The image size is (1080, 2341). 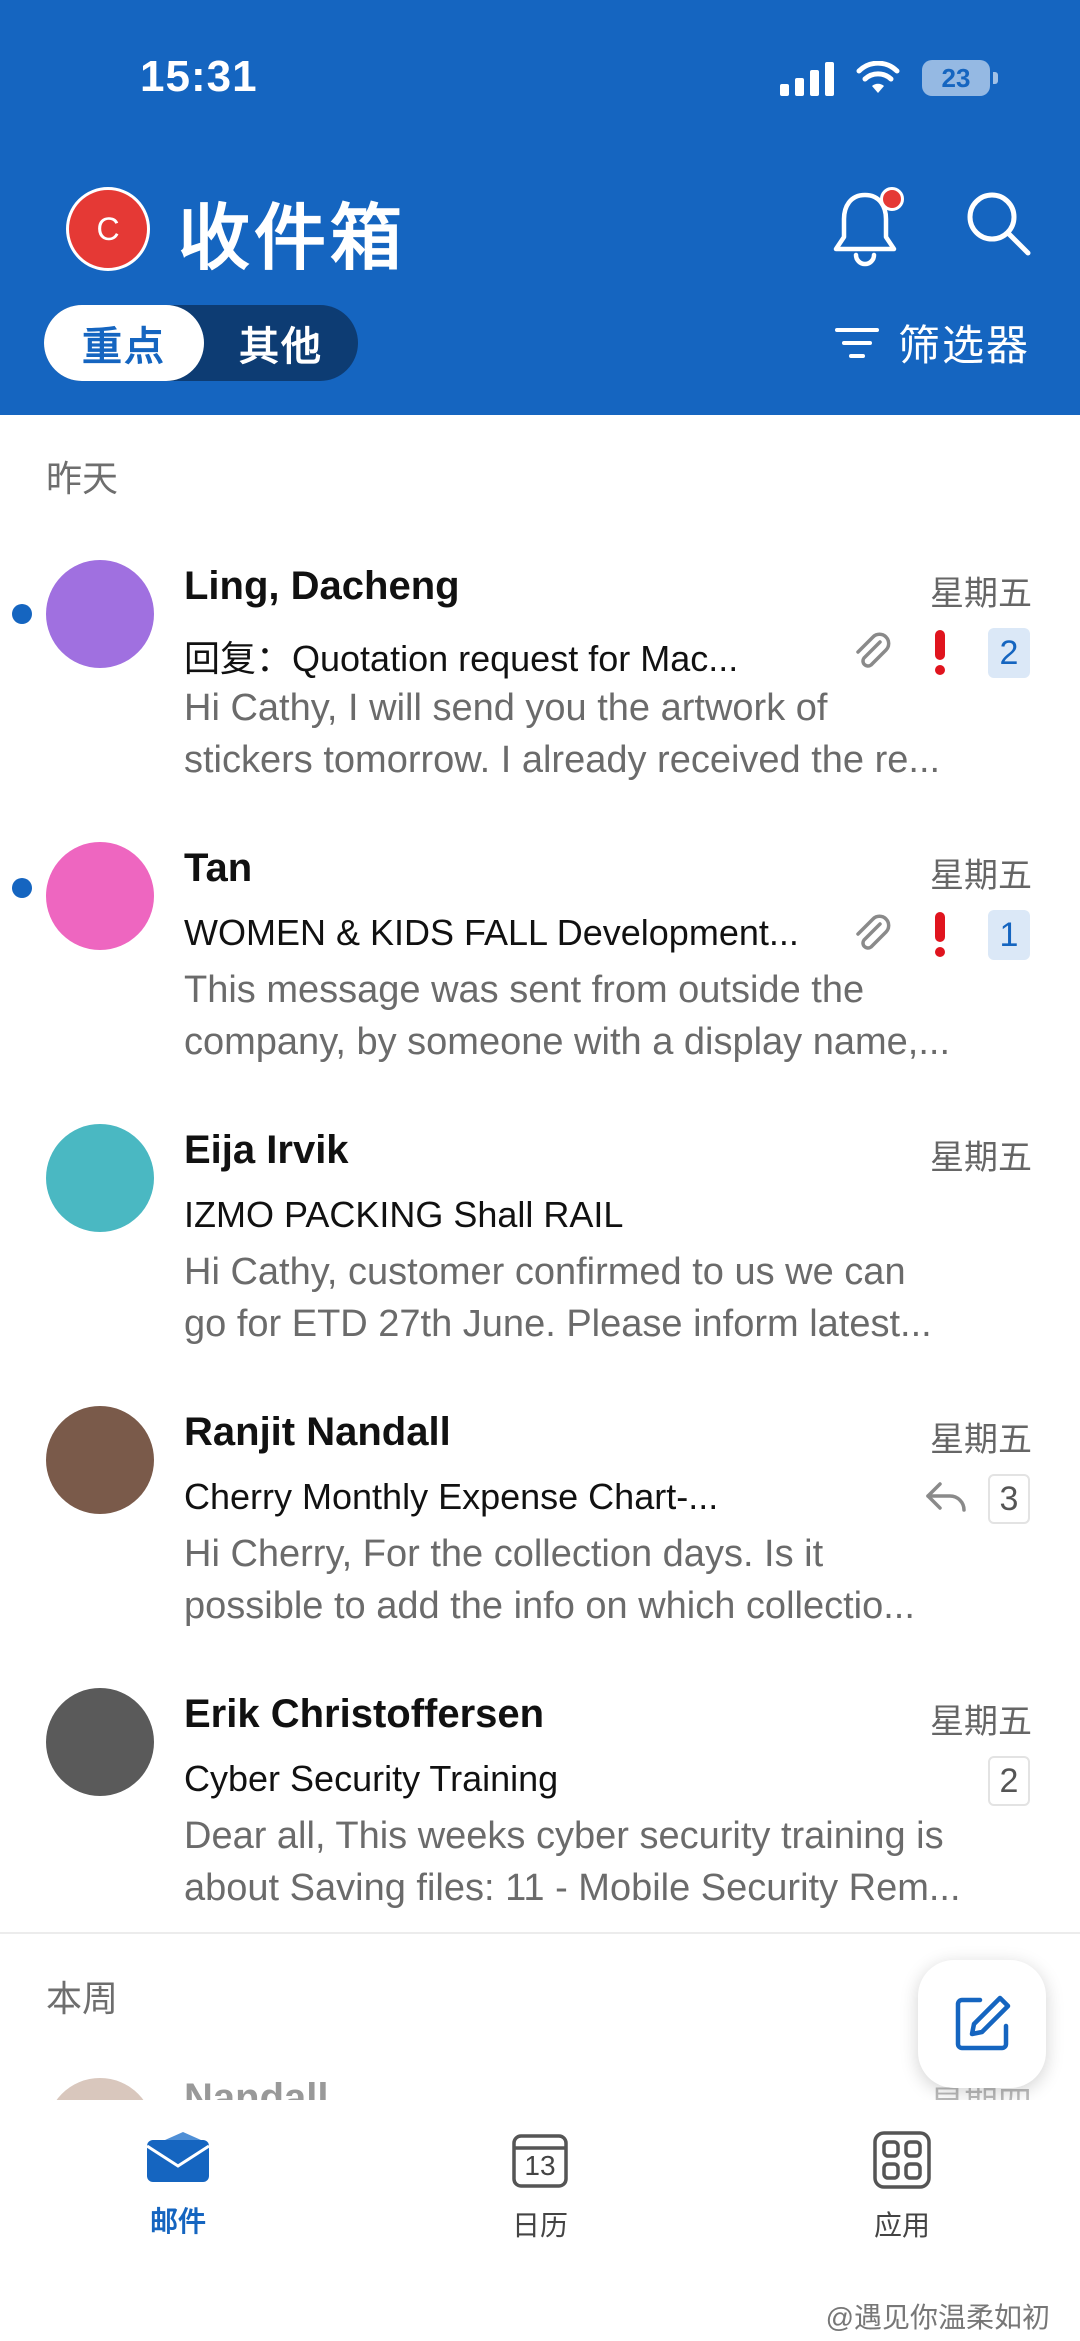 What do you see at coordinates (82, 478) in the screenshot?
I see `section-header-yesterday: 昨天` at bounding box center [82, 478].